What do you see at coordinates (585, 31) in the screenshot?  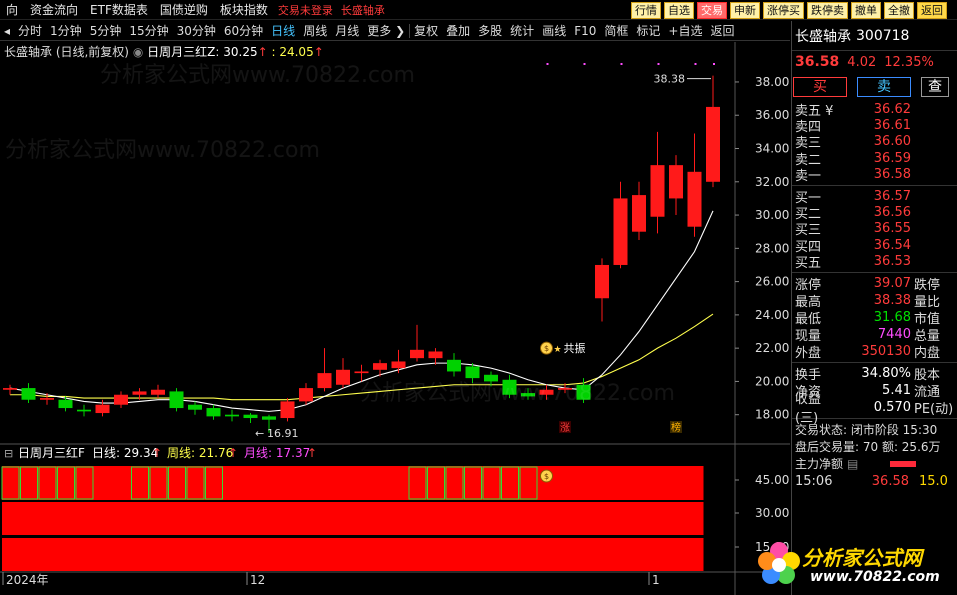 I see `tool-5: F10` at bounding box center [585, 31].